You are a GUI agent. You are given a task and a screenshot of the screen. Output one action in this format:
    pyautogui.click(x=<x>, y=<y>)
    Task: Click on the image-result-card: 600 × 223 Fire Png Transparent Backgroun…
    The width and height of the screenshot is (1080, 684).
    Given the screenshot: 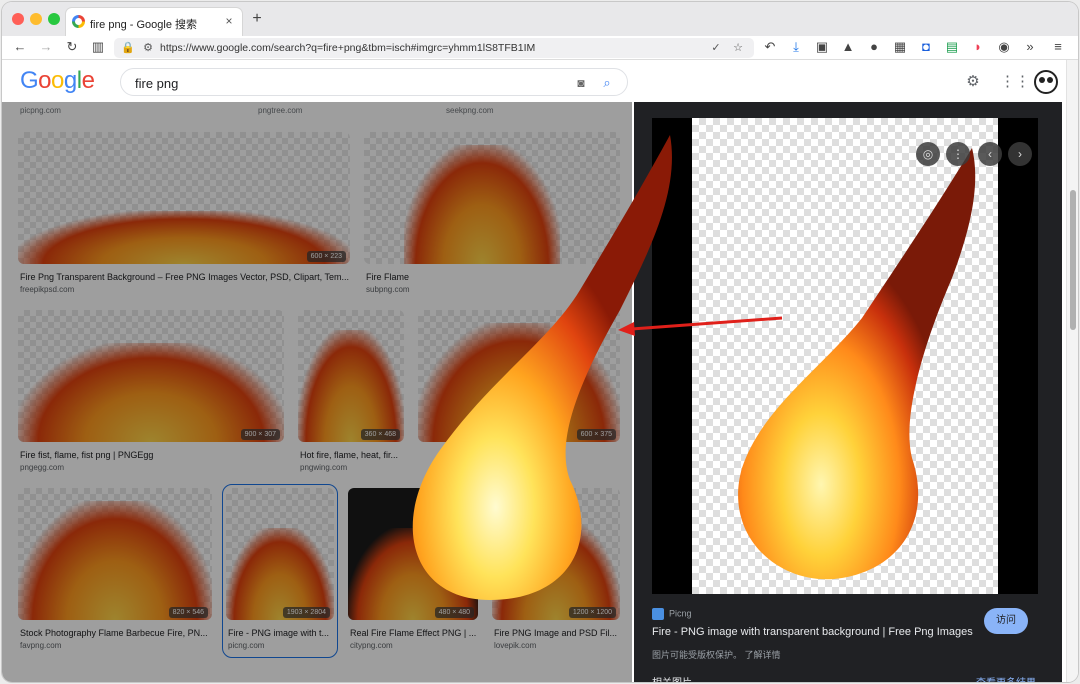 What is the action you would take?
    pyautogui.click(x=184, y=213)
    